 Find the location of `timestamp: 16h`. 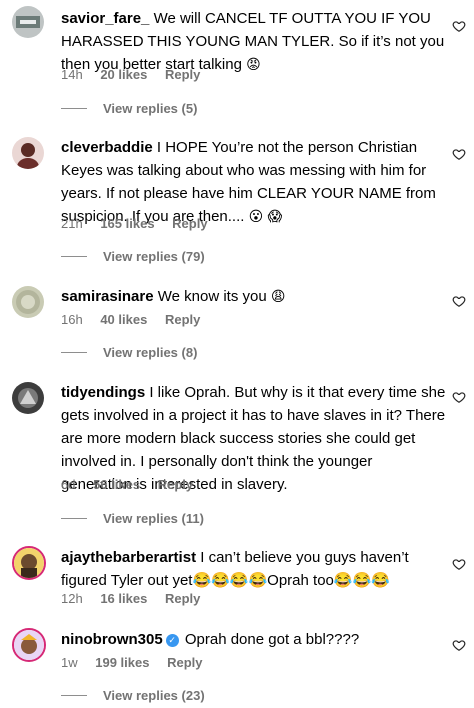

timestamp: 16h is located at coordinates (72, 319).